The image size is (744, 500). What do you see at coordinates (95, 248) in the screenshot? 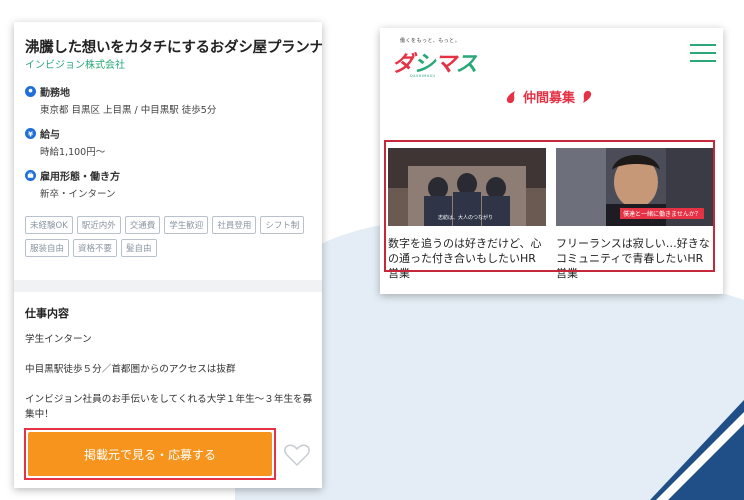
I see `tag-item: 資格不要` at bounding box center [95, 248].